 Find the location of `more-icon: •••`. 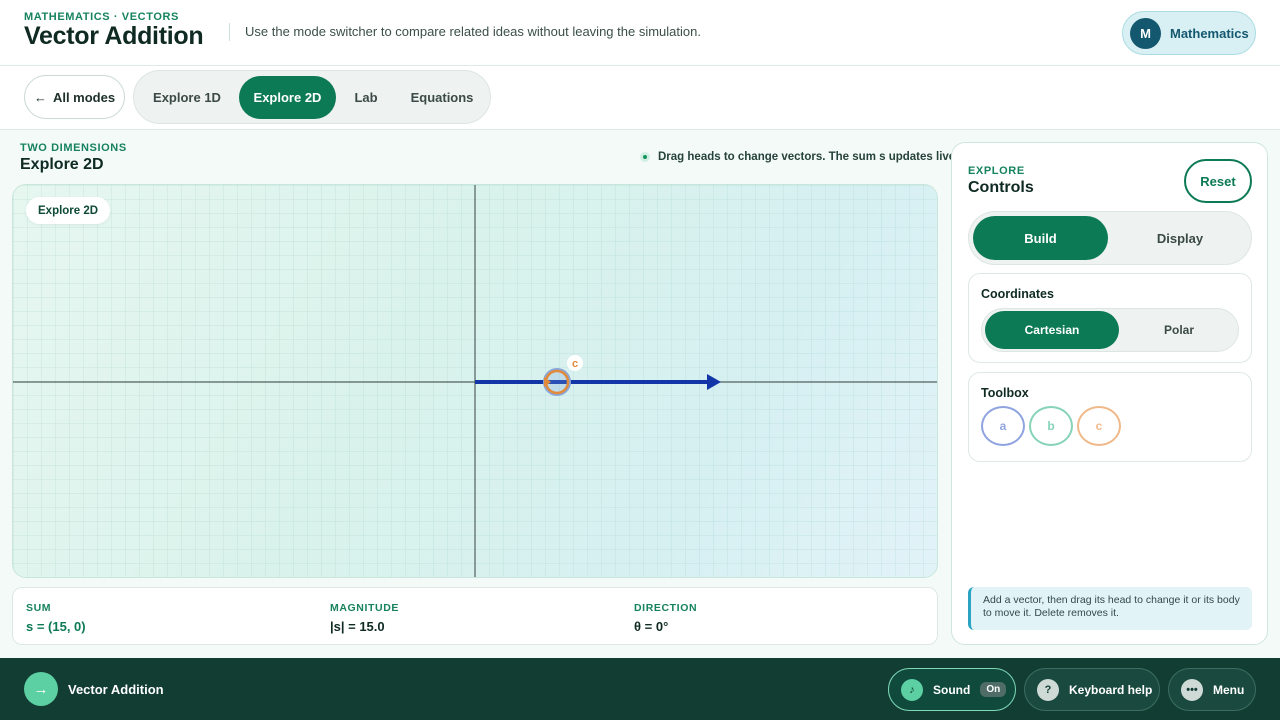

more-icon: ••• is located at coordinates (1192, 689).